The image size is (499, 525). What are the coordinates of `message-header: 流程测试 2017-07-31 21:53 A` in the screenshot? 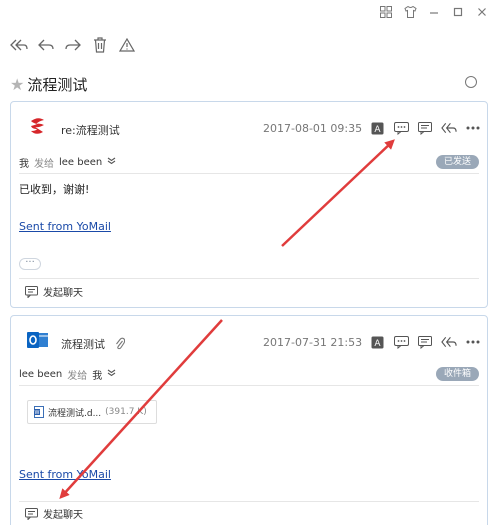 It's located at (249, 340).